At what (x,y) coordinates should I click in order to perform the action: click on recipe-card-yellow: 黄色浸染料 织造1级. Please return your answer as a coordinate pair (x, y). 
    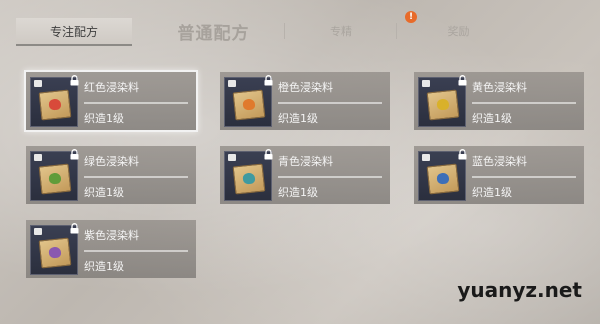
    Looking at the image, I should click on (499, 101).